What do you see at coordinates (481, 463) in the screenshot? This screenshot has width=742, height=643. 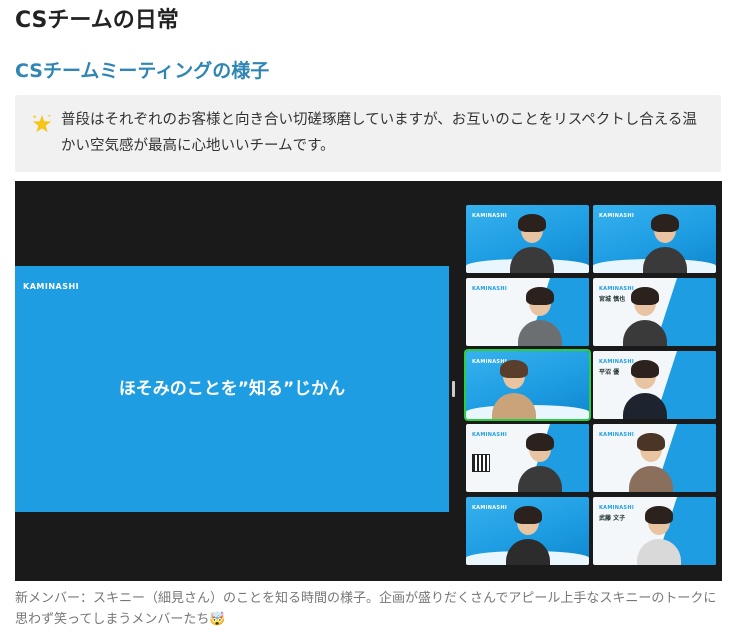 I see `qr-code` at bounding box center [481, 463].